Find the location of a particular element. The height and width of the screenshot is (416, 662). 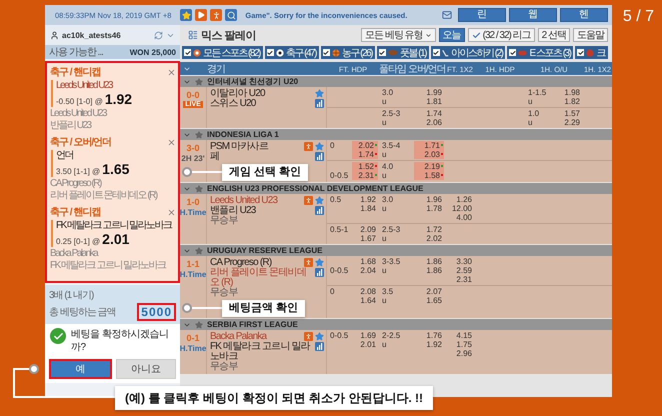

odds-cell: 2.59 is located at coordinates (460, 270).